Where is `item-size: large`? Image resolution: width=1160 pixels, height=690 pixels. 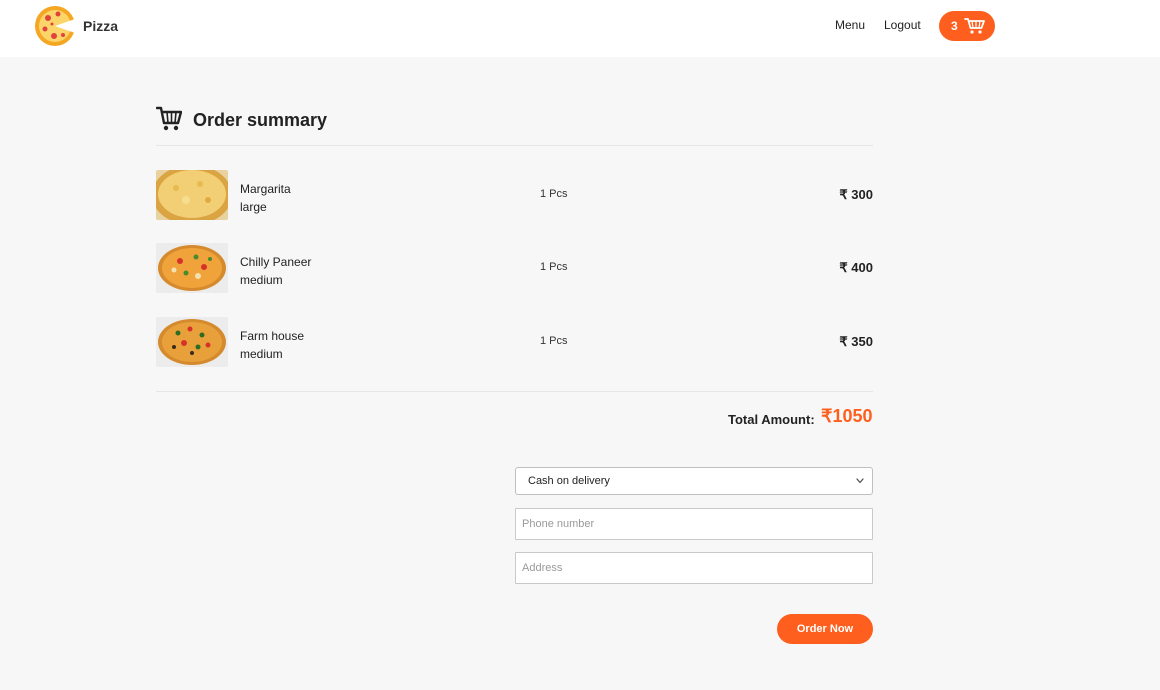
item-size: large is located at coordinates (253, 207).